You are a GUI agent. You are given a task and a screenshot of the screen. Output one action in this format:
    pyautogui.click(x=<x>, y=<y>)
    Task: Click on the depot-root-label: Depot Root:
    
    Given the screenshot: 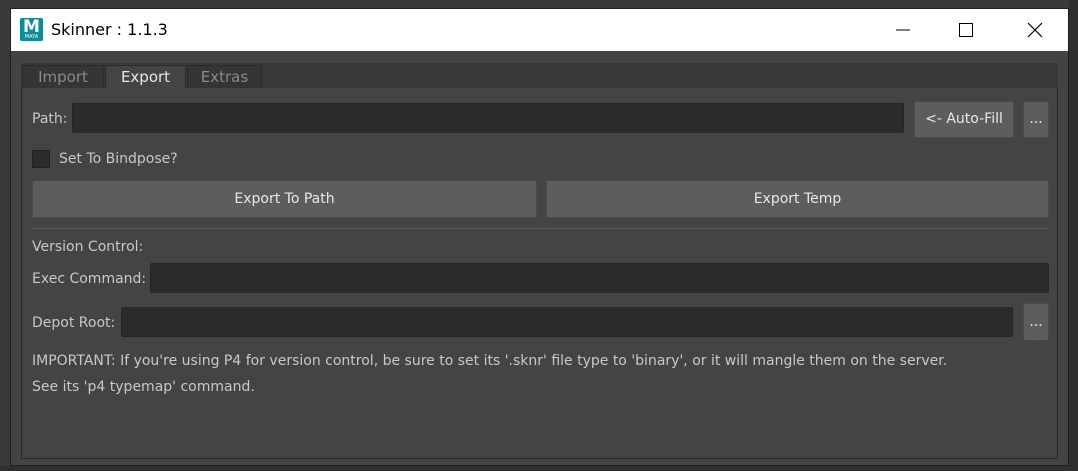 What is the action you would take?
    pyautogui.click(x=74, y=323)
    